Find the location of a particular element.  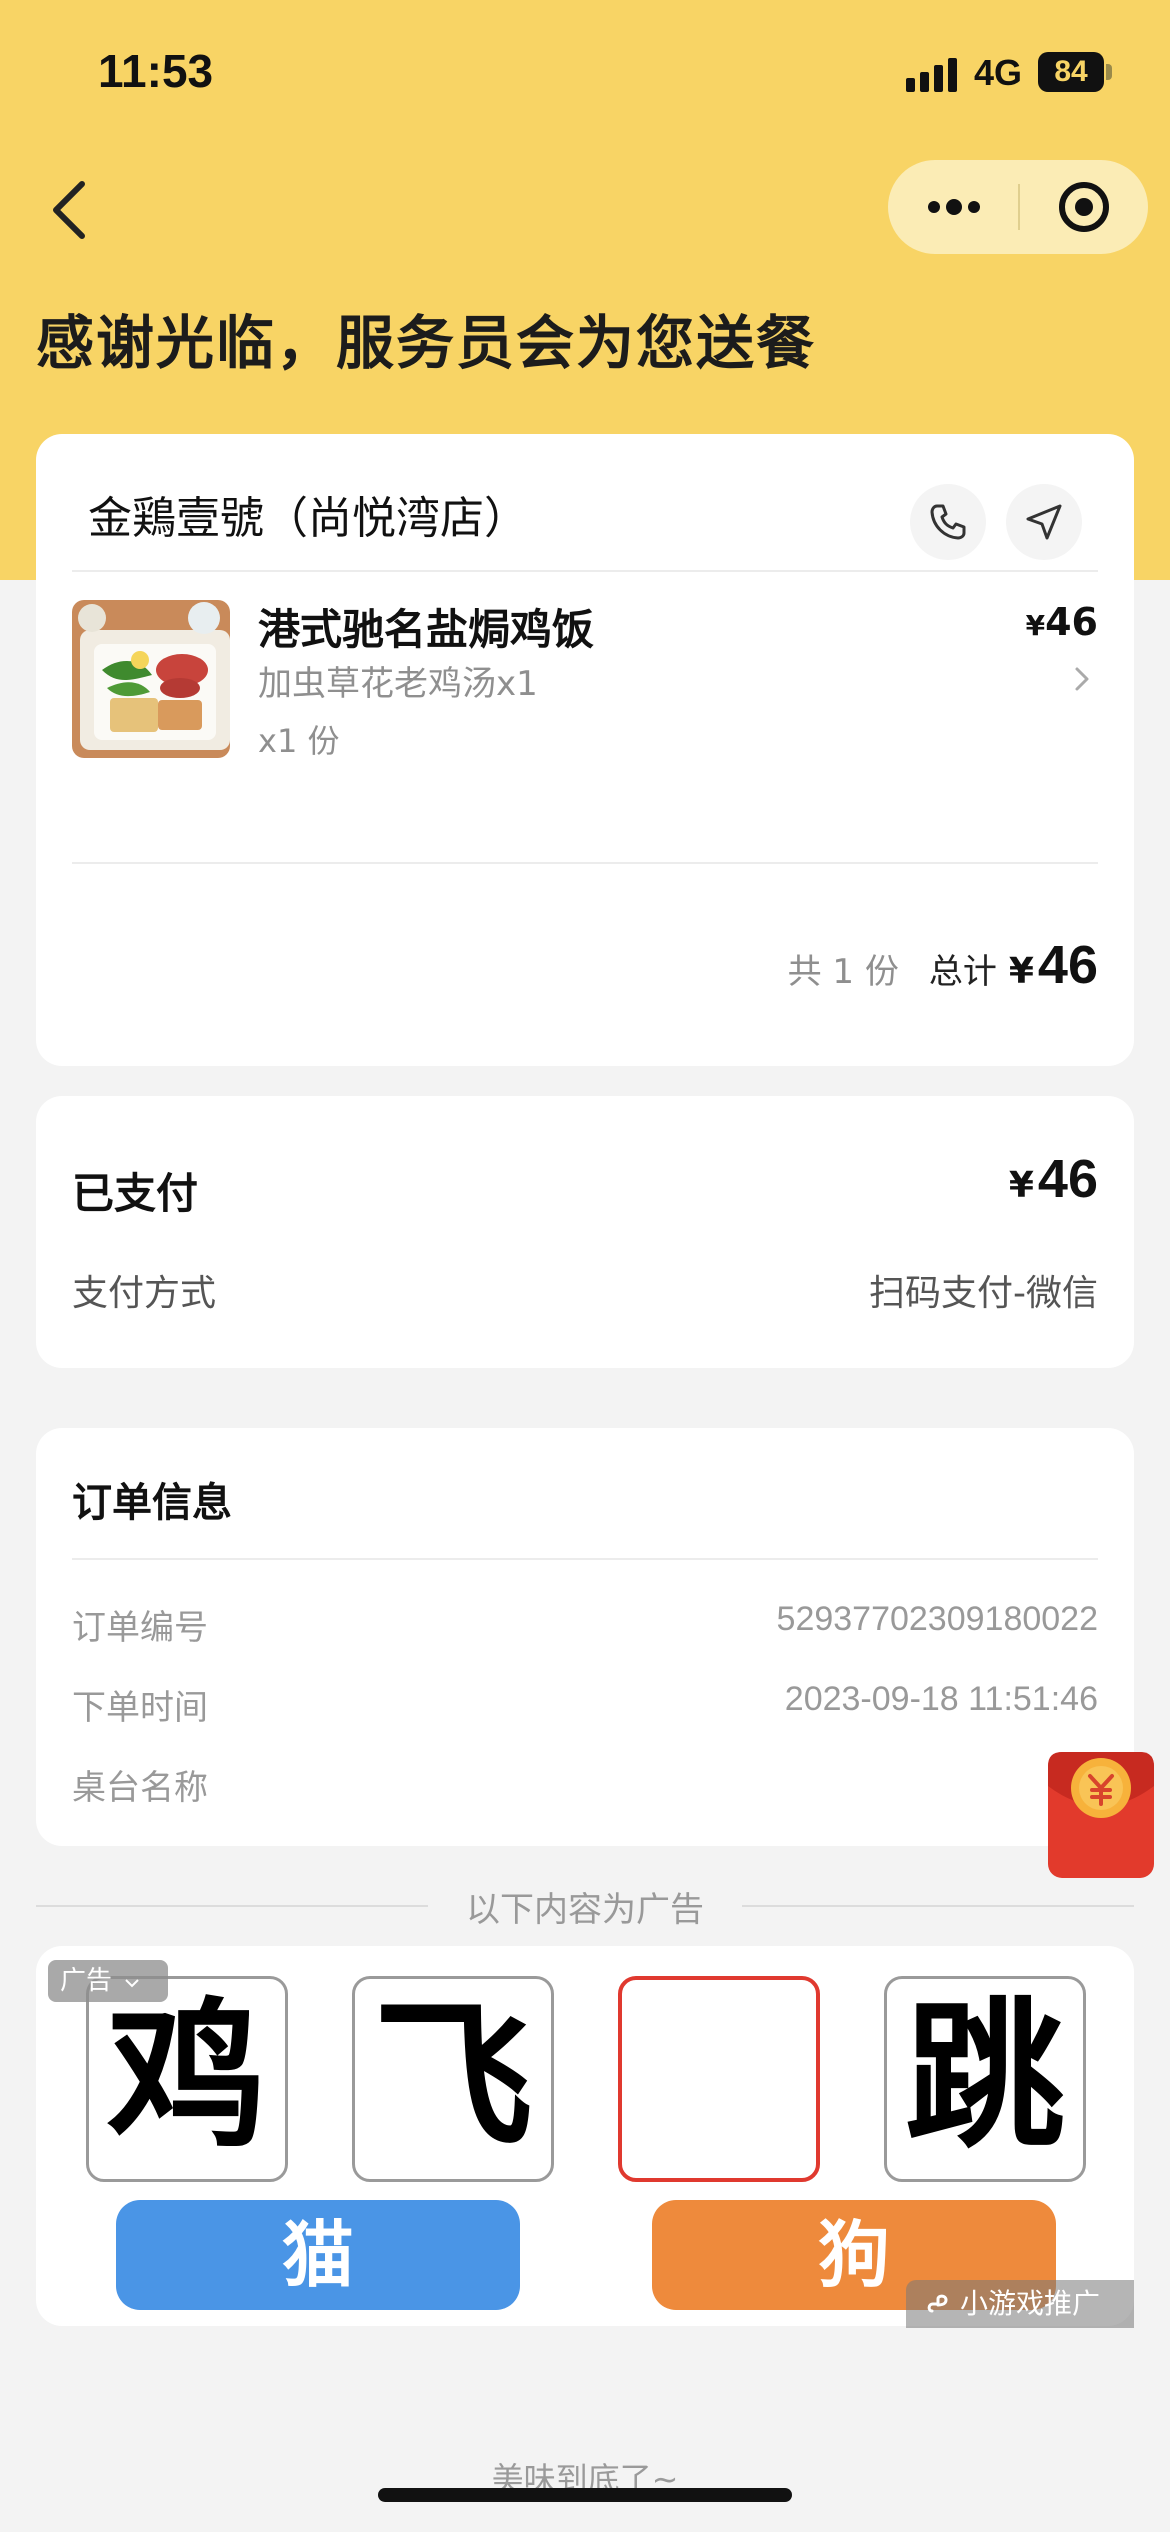

red-packet-icon is located at coordinates (1101, 1815).